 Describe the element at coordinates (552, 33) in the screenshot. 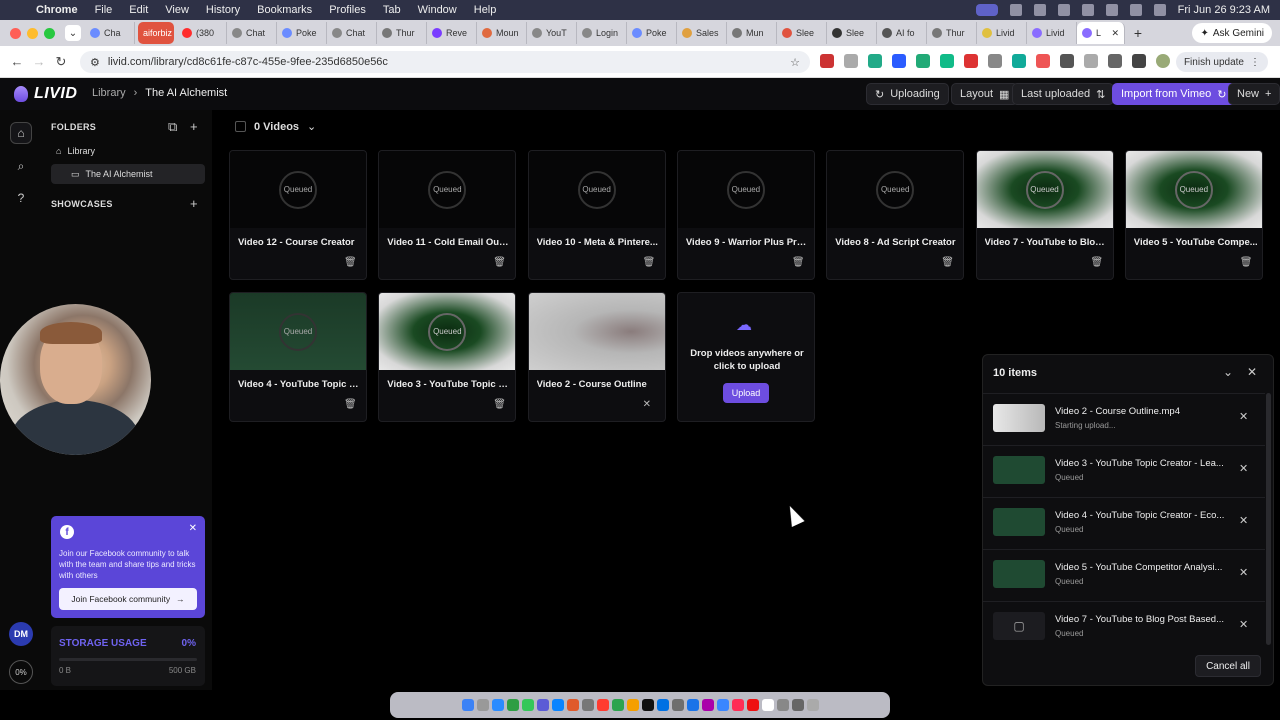

I see `browser-tab: YouT` at that location.